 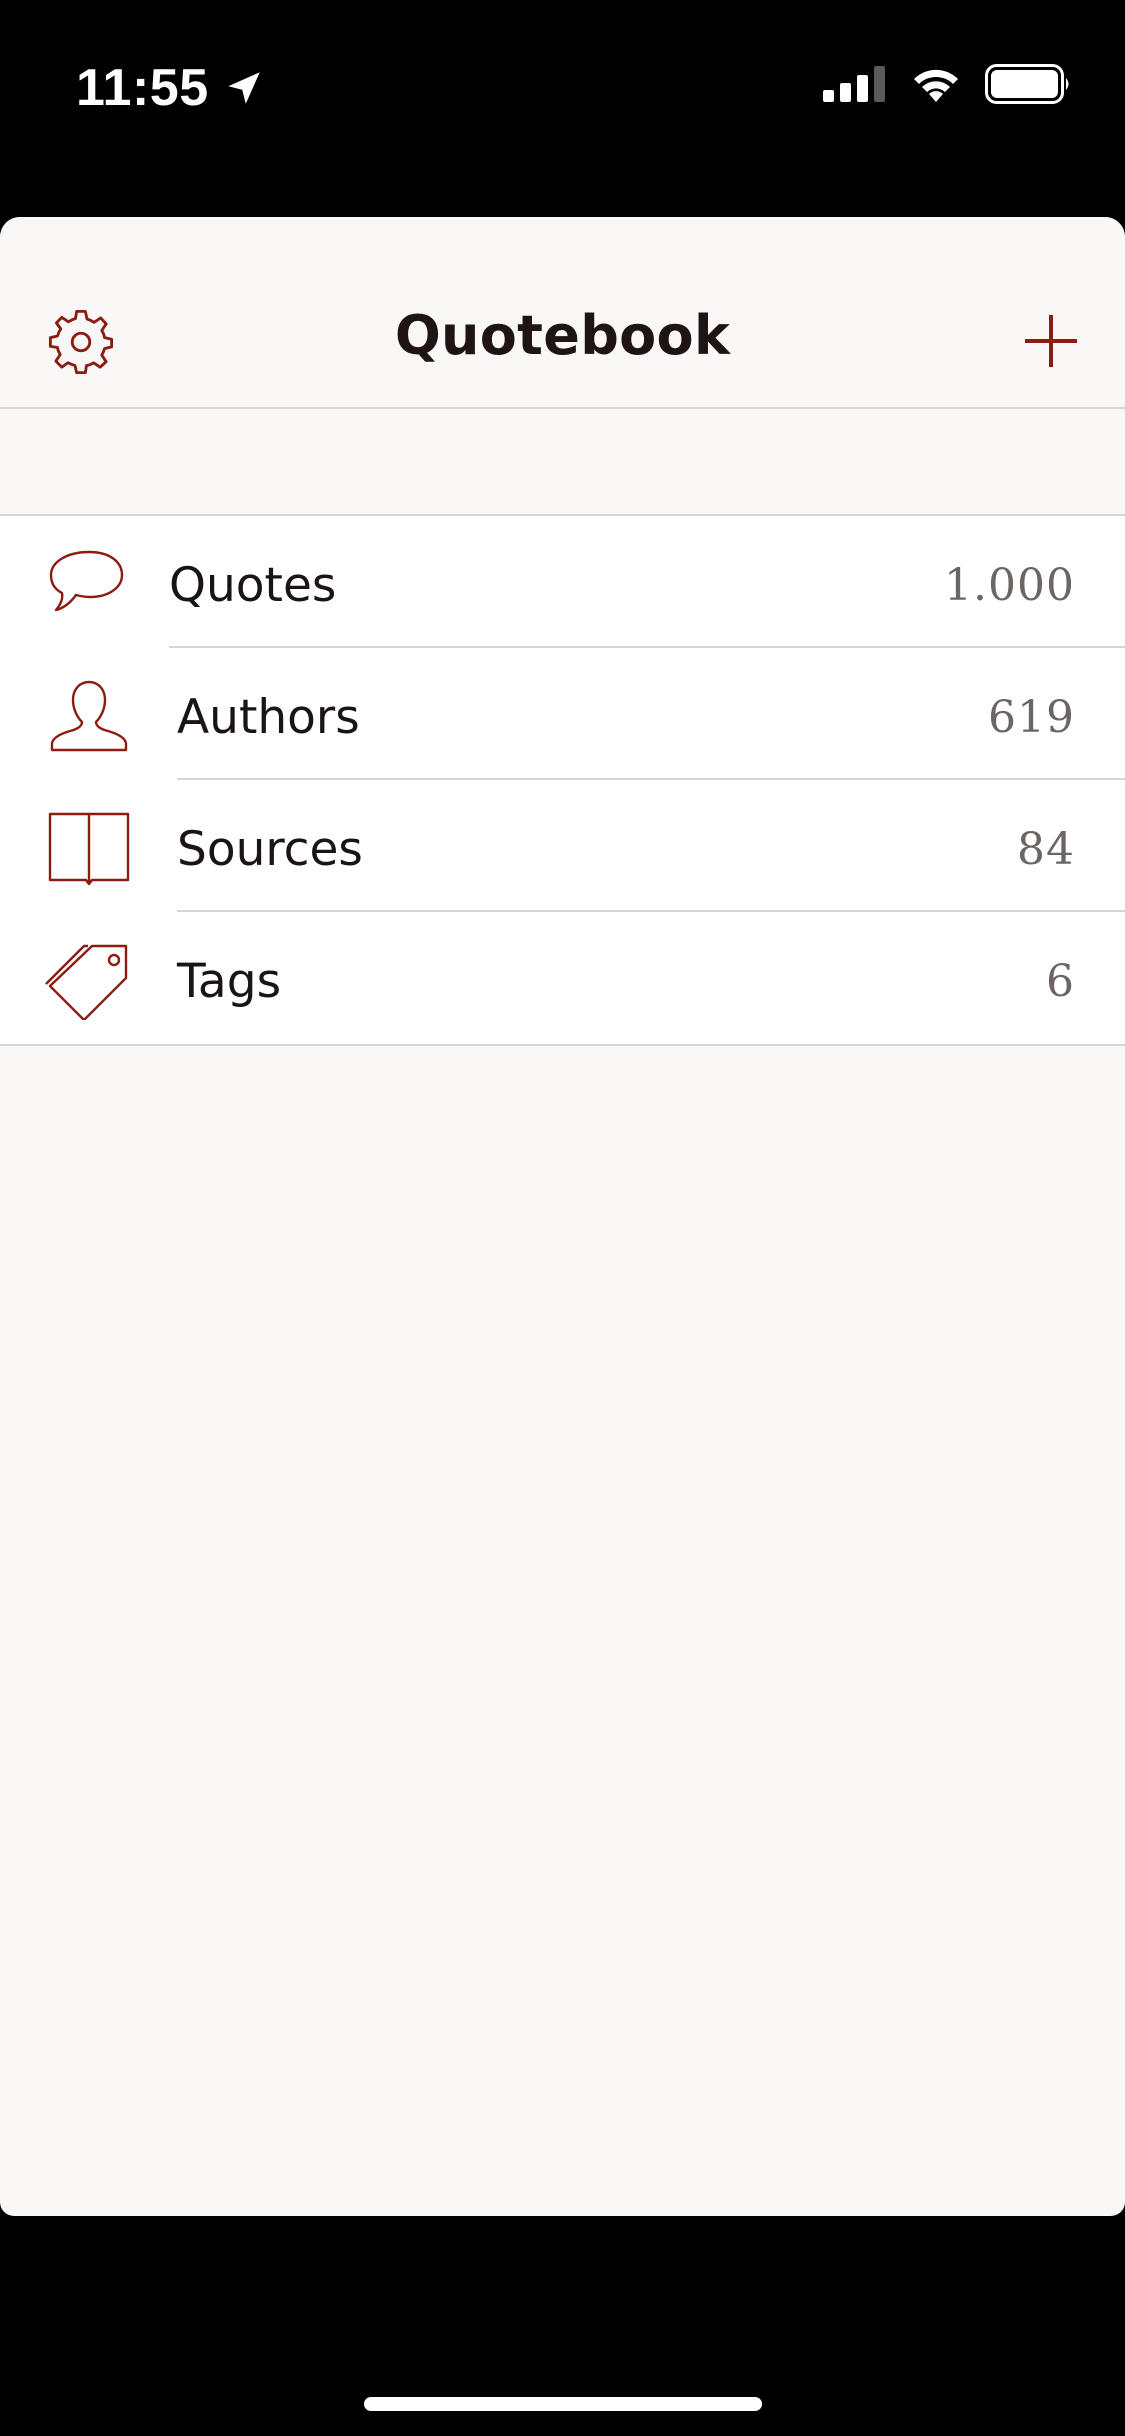 What do you see at coordinates (253, 585) in the screenshot?
I see `list-item-label: Quotes` at bounding box center [253, 585].